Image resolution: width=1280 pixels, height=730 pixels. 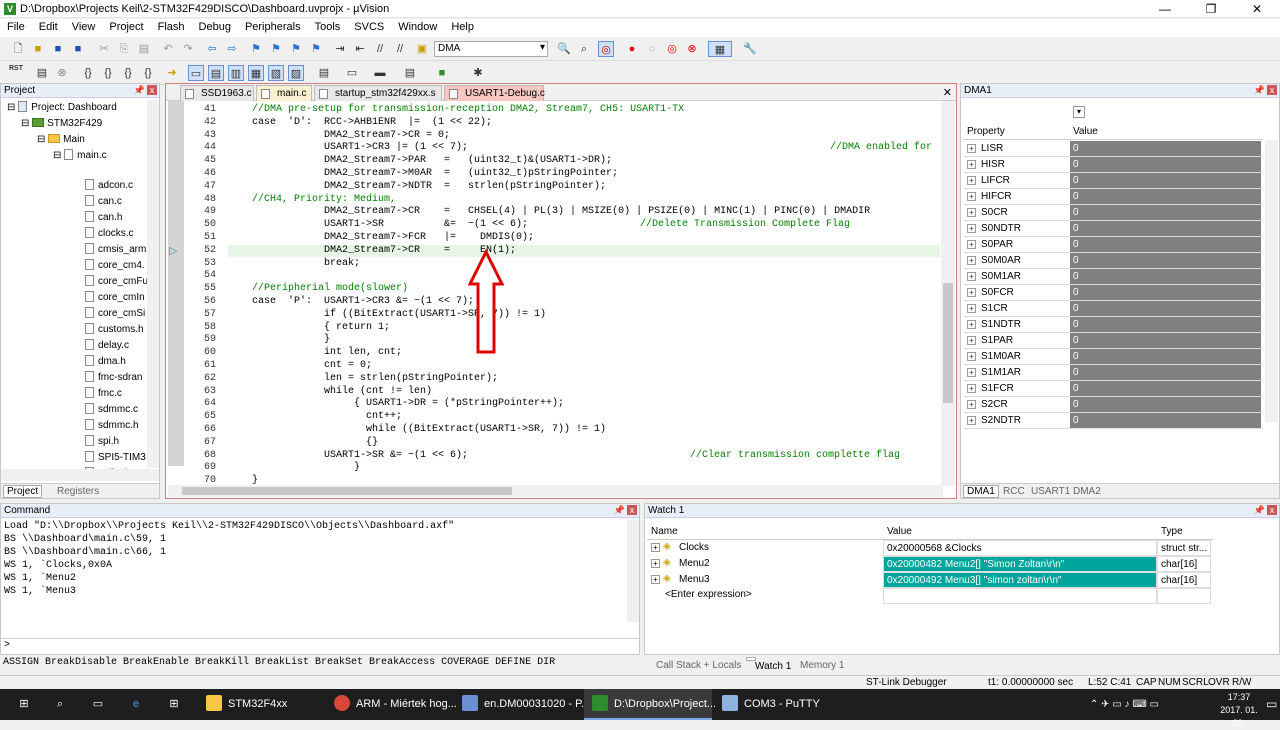 What do you see at coordinates (136, 704) in the screenshot?
I see `edge-icon: e` at bounding box center [136, 704].